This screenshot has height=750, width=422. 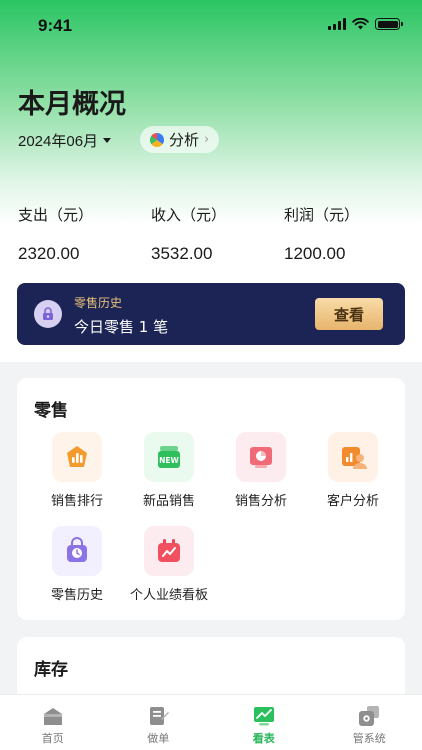 I want to click on grid-label: 销售分析, so click(x=260, y=501).